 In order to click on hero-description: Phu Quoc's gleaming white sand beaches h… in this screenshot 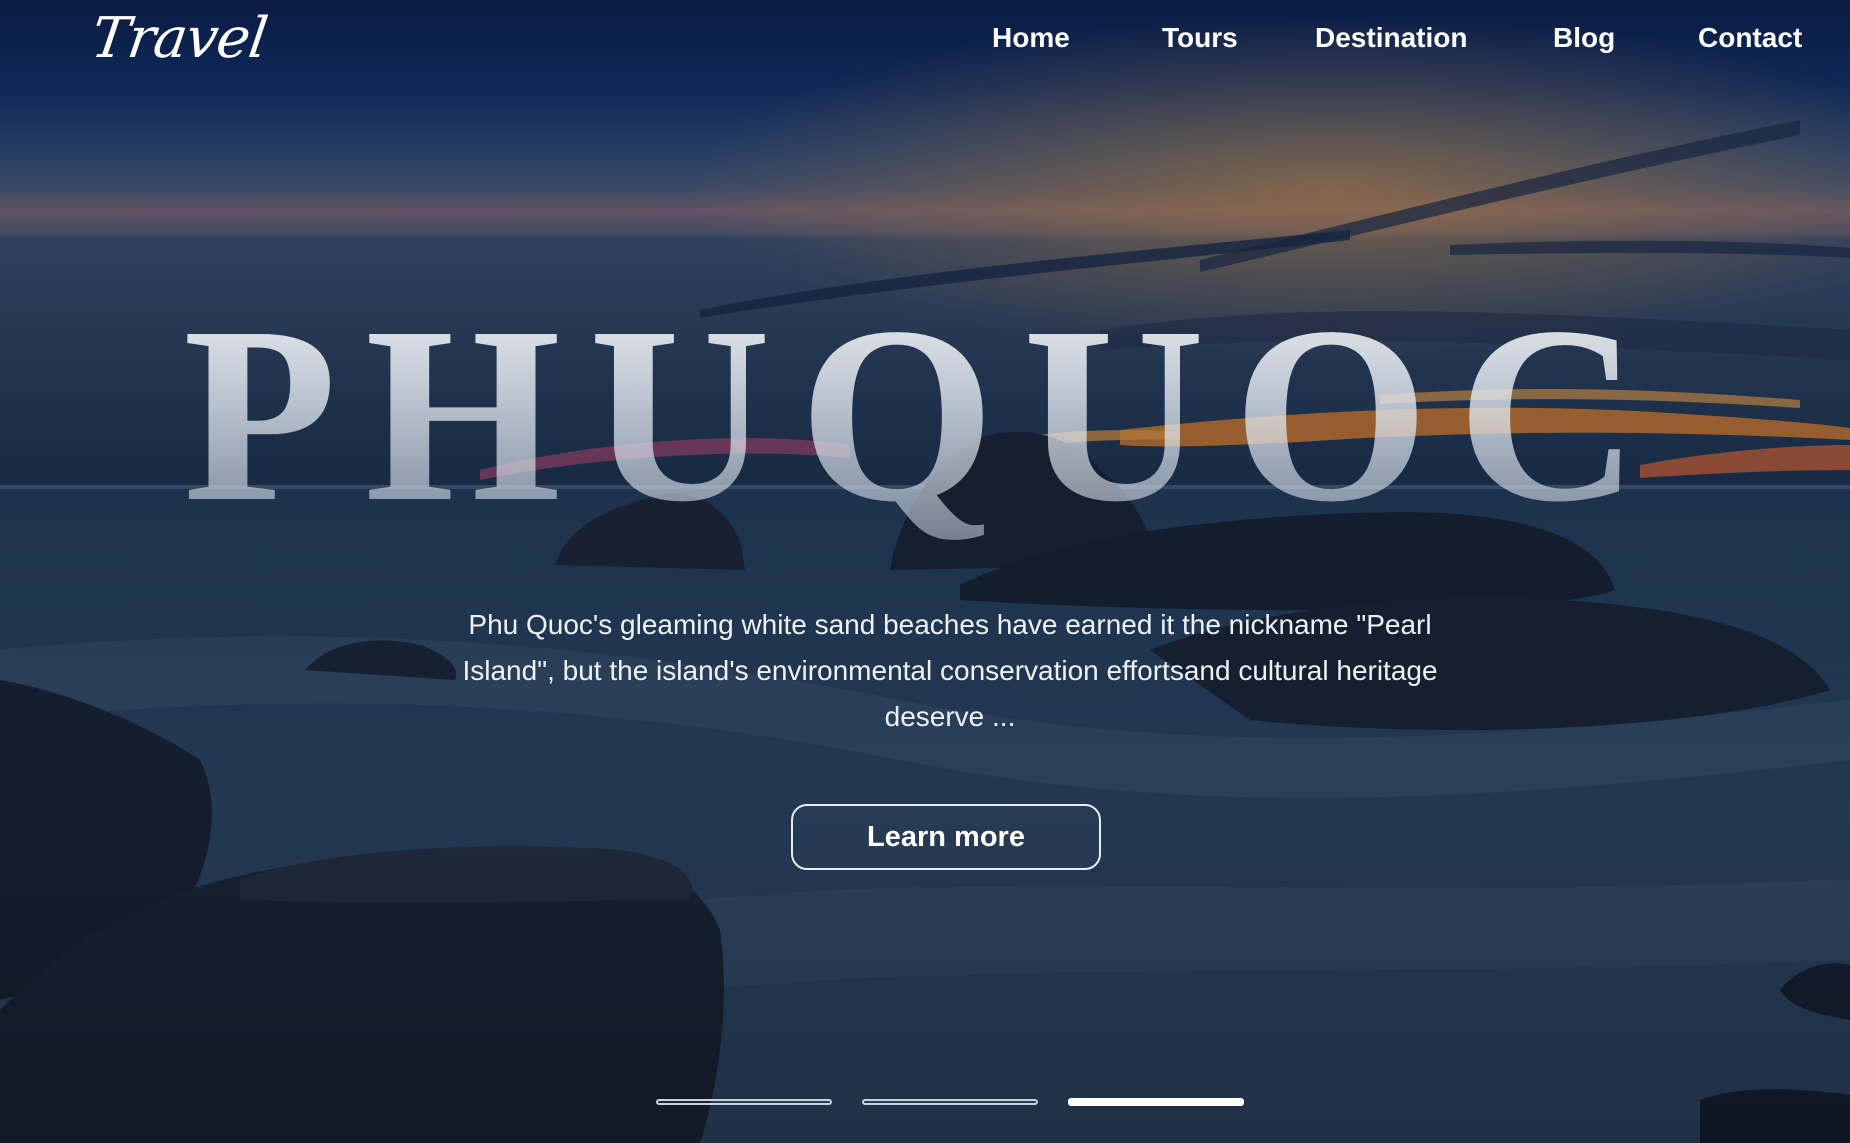, I will do `click(950, 670)`.